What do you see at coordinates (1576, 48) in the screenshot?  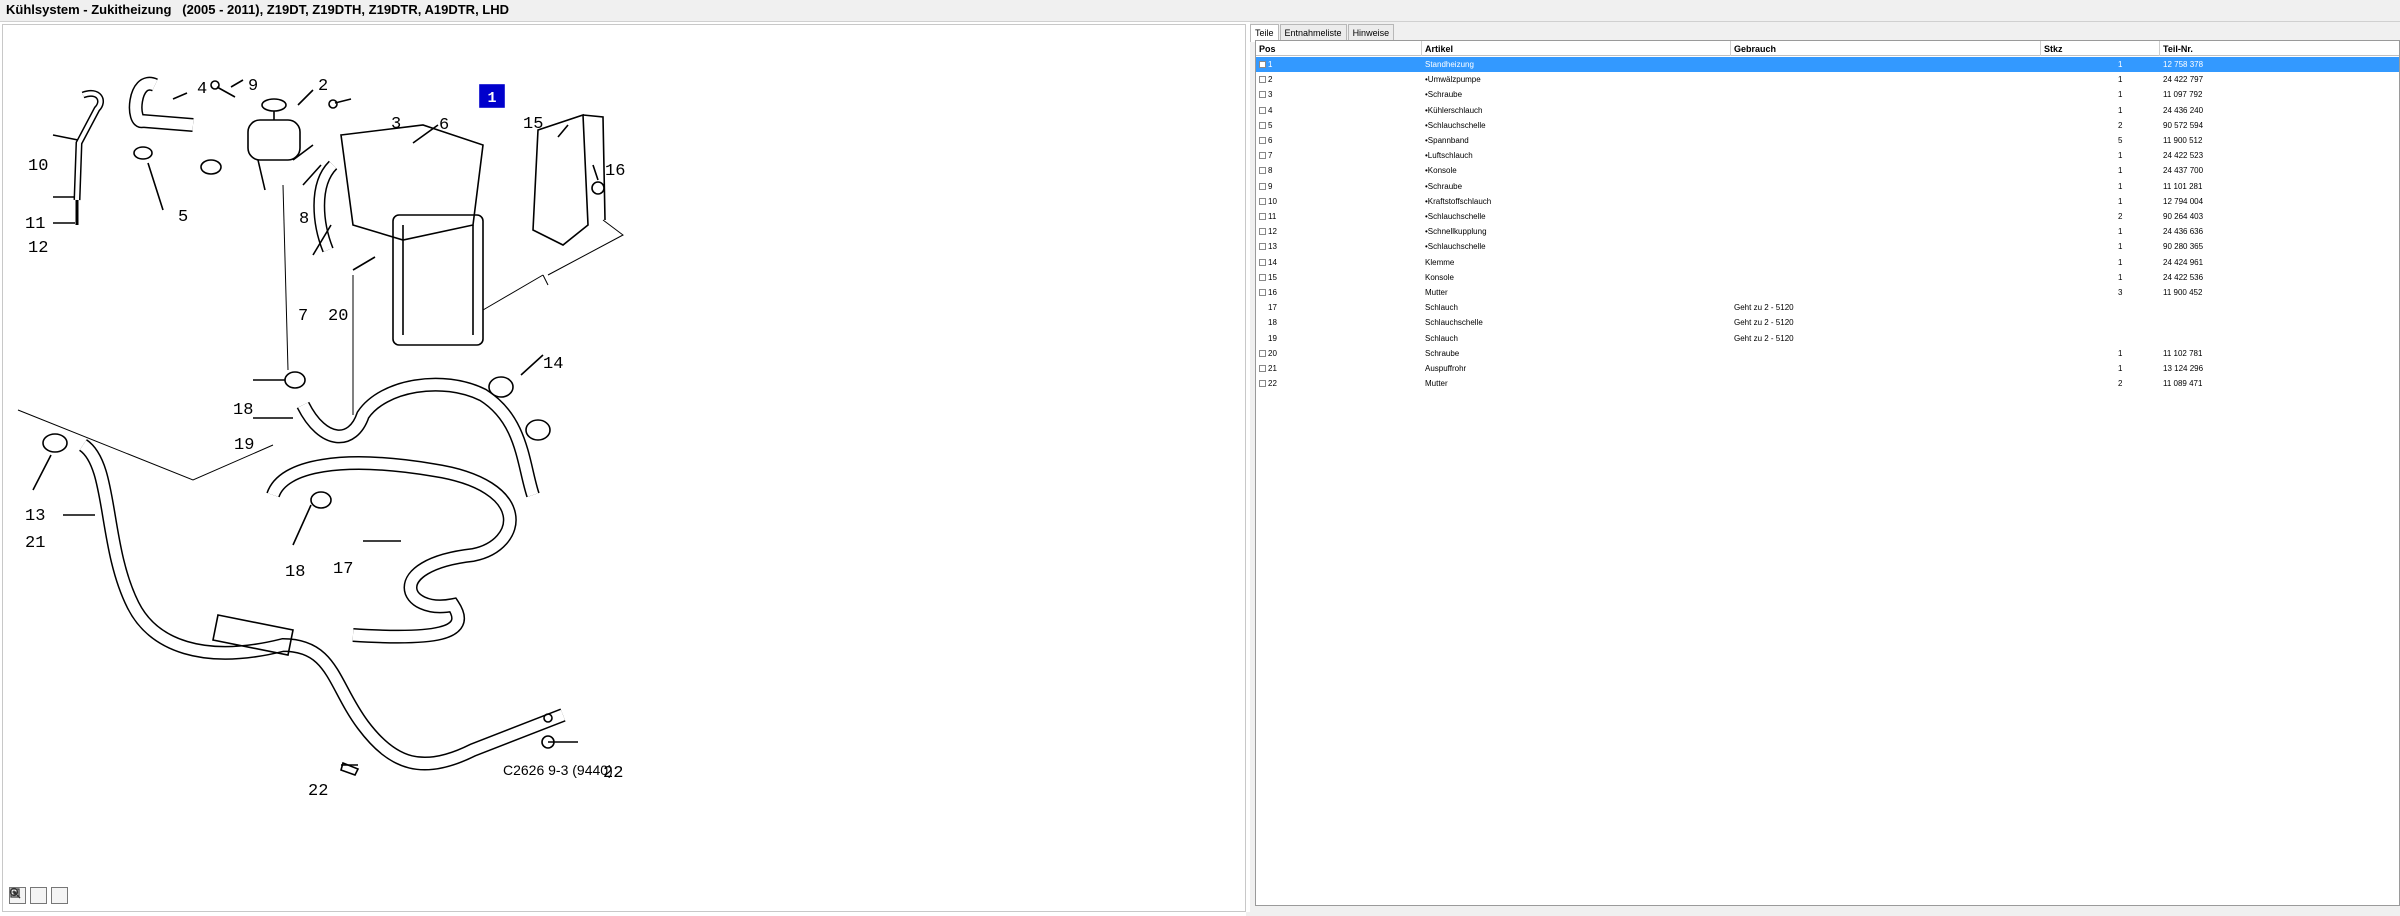 I see `column-header-artikel: Artikel` at bounding box center [1576, 48].